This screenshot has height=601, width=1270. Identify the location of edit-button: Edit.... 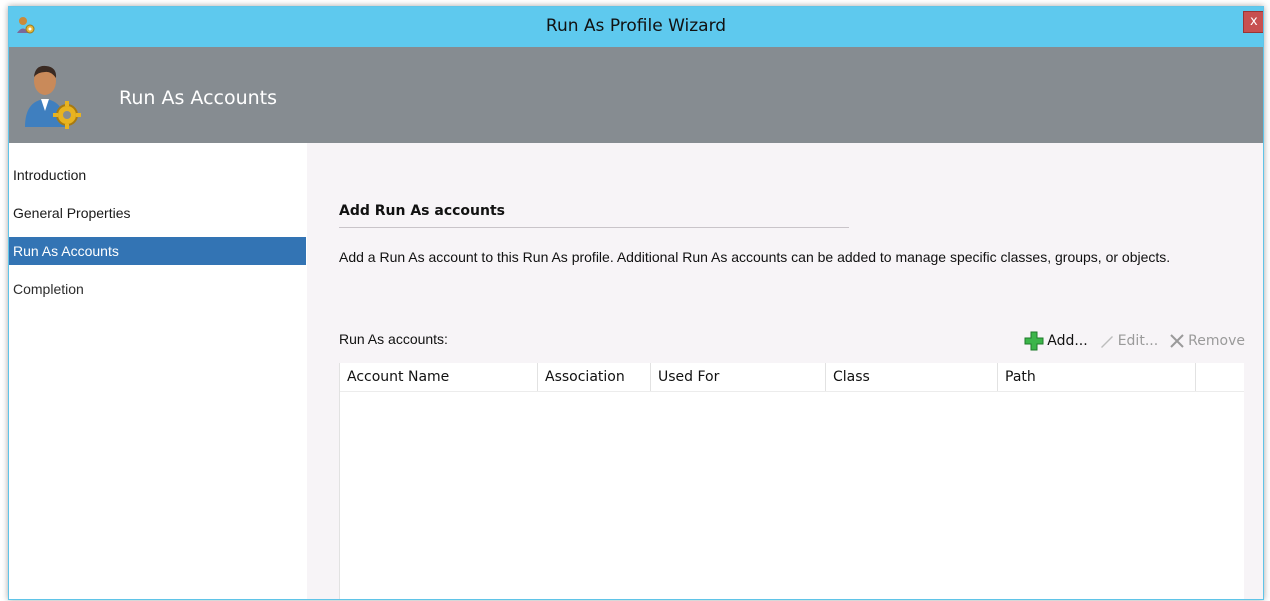
(1128, 341).